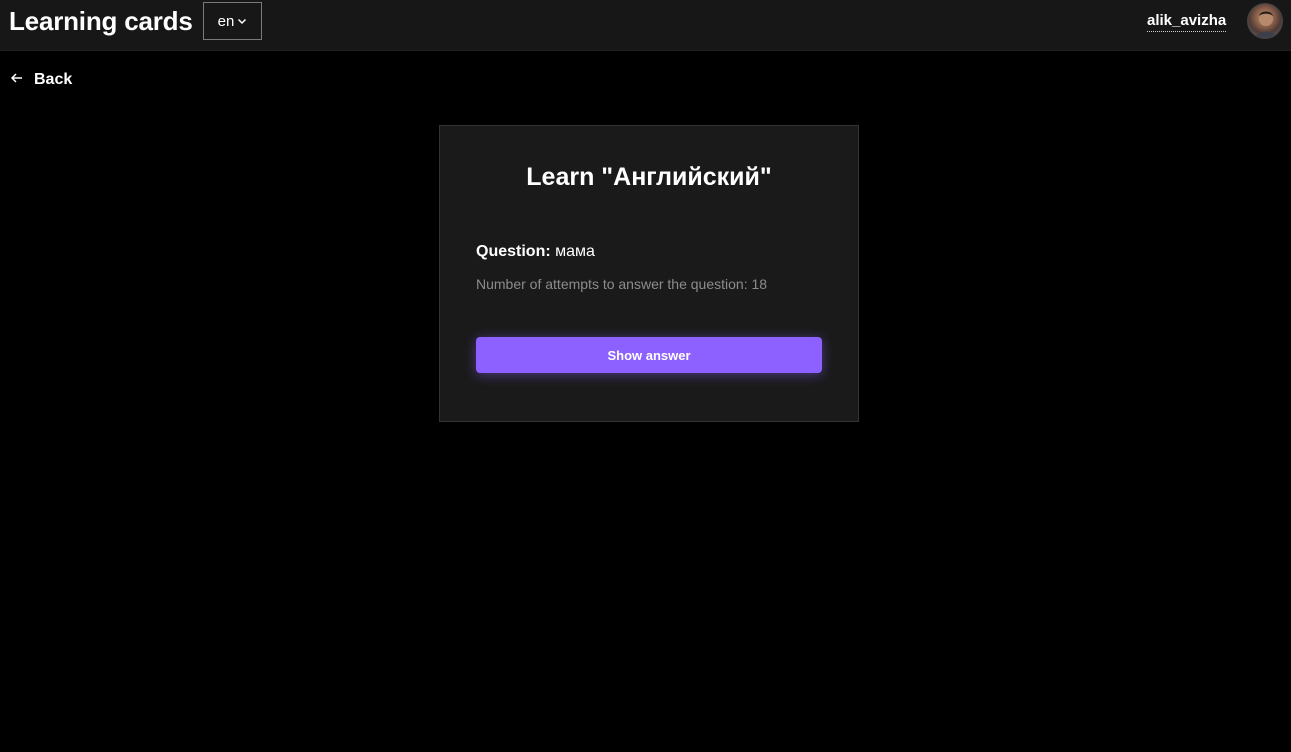 The width and height of the screenshot is (1291, 752). What do you see at coordinates (242, 21) in the screenshot?
I see `chevron-down-icon` at bounding box center [242, 21].